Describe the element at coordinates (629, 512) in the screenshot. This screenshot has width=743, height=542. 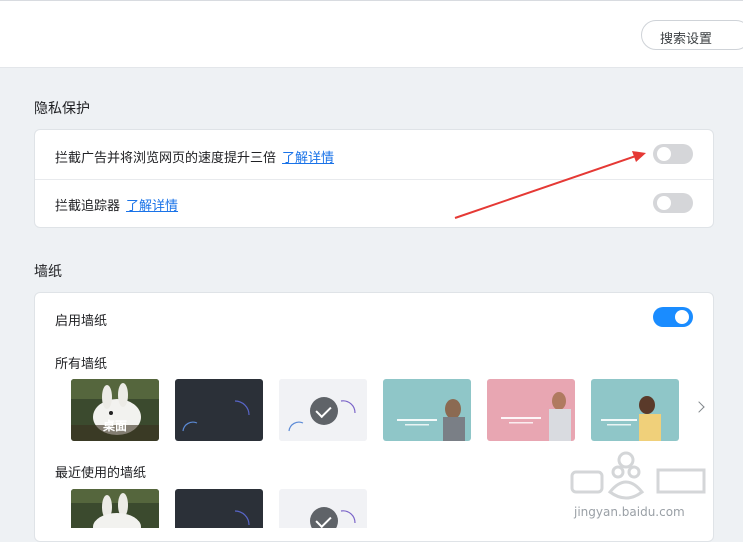
I see `watermark-text: jingyan.baidu.com` at that location.